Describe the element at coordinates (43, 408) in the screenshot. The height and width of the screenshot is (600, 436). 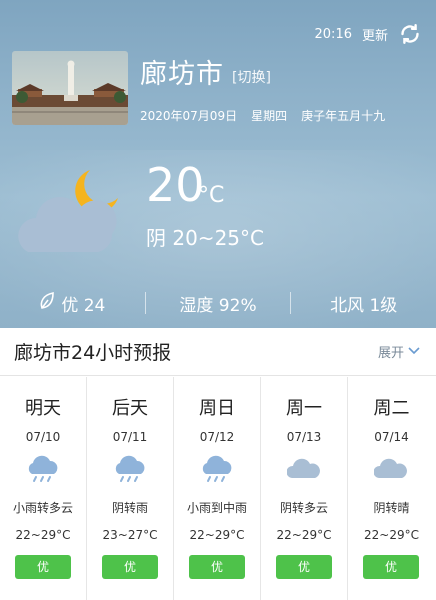
I see `day-name: 明天` at that location.